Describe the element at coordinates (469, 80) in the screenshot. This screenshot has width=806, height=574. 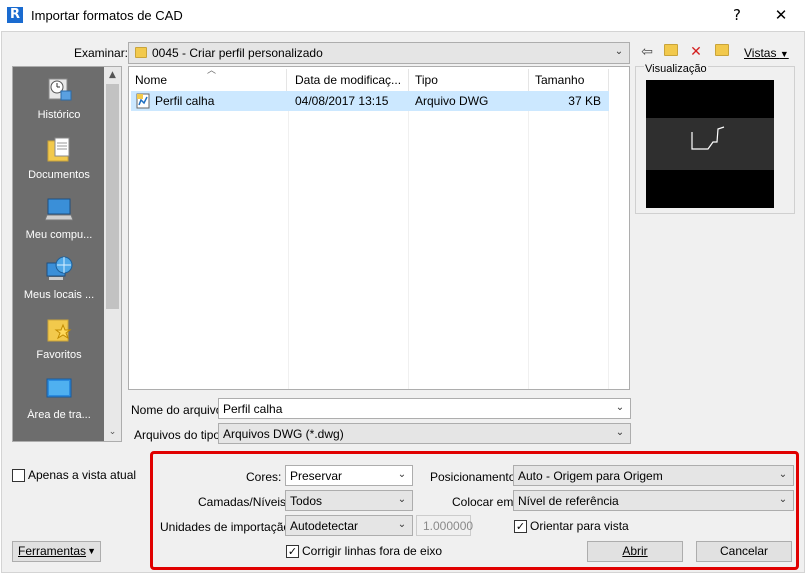
I see `column-header-type: Tipo` at that location.